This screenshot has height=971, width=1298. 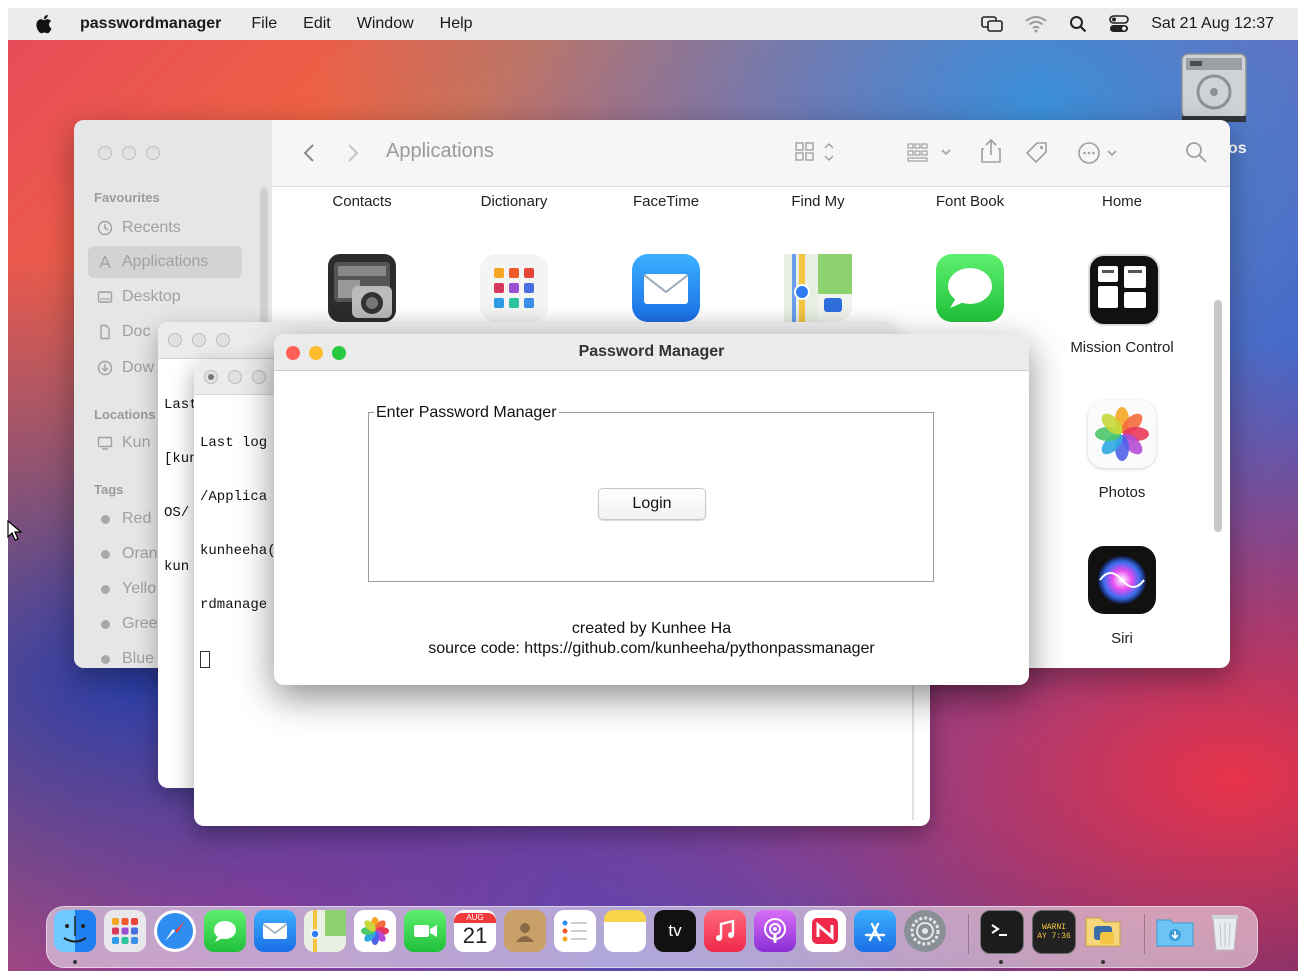 What do you see at coordinates (225, 931) in the screenshot?
I see `messages-dock-icon` at bounding box center [225, 931].